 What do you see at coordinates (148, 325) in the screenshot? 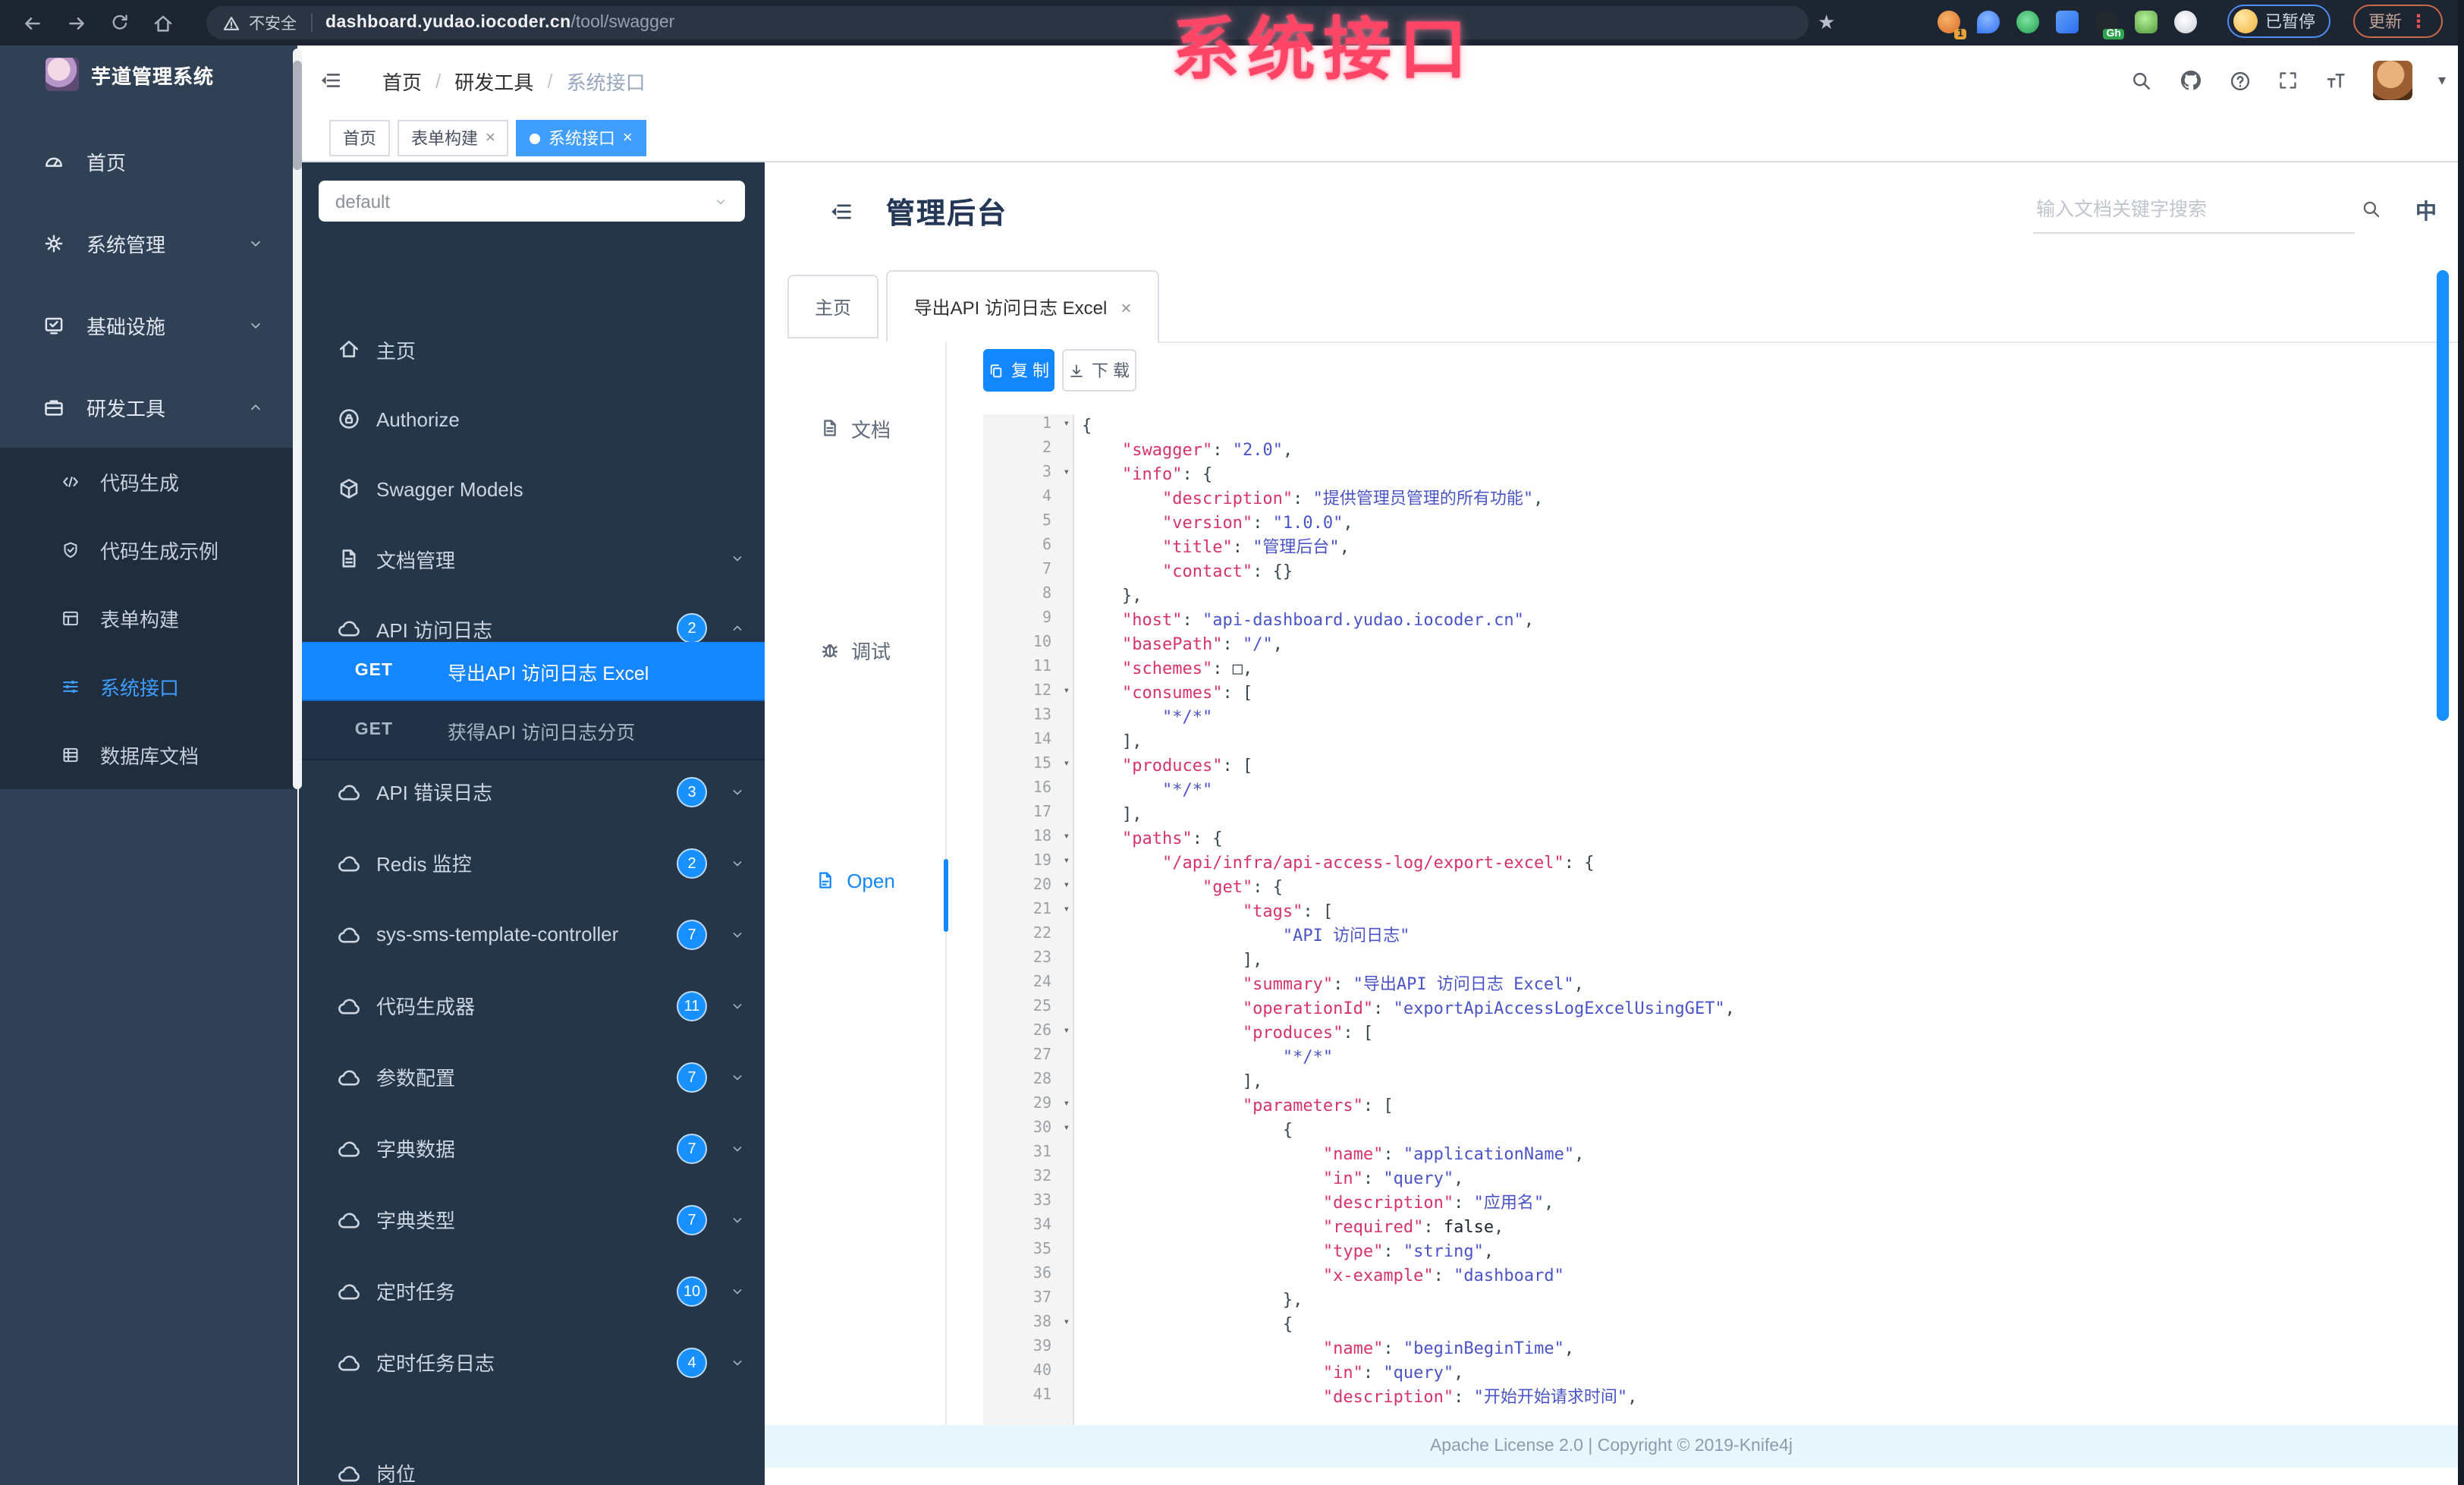
I see `sidebar-item-infra: 基础设施` at bounding box center [148, 325].